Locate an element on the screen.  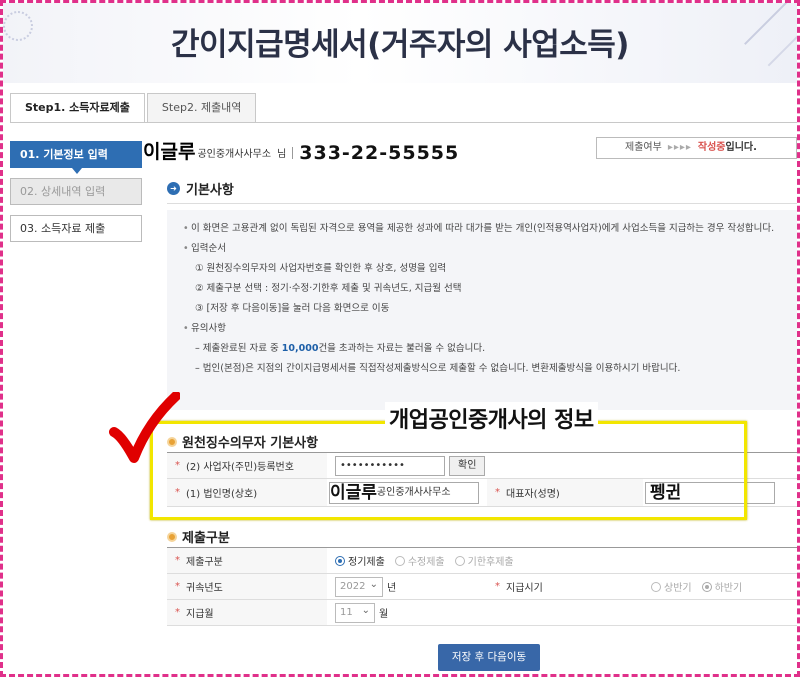
step-tabs: Step1. 소득자료제출 Step2. 제출내역 is located at coordinates (134, 108).